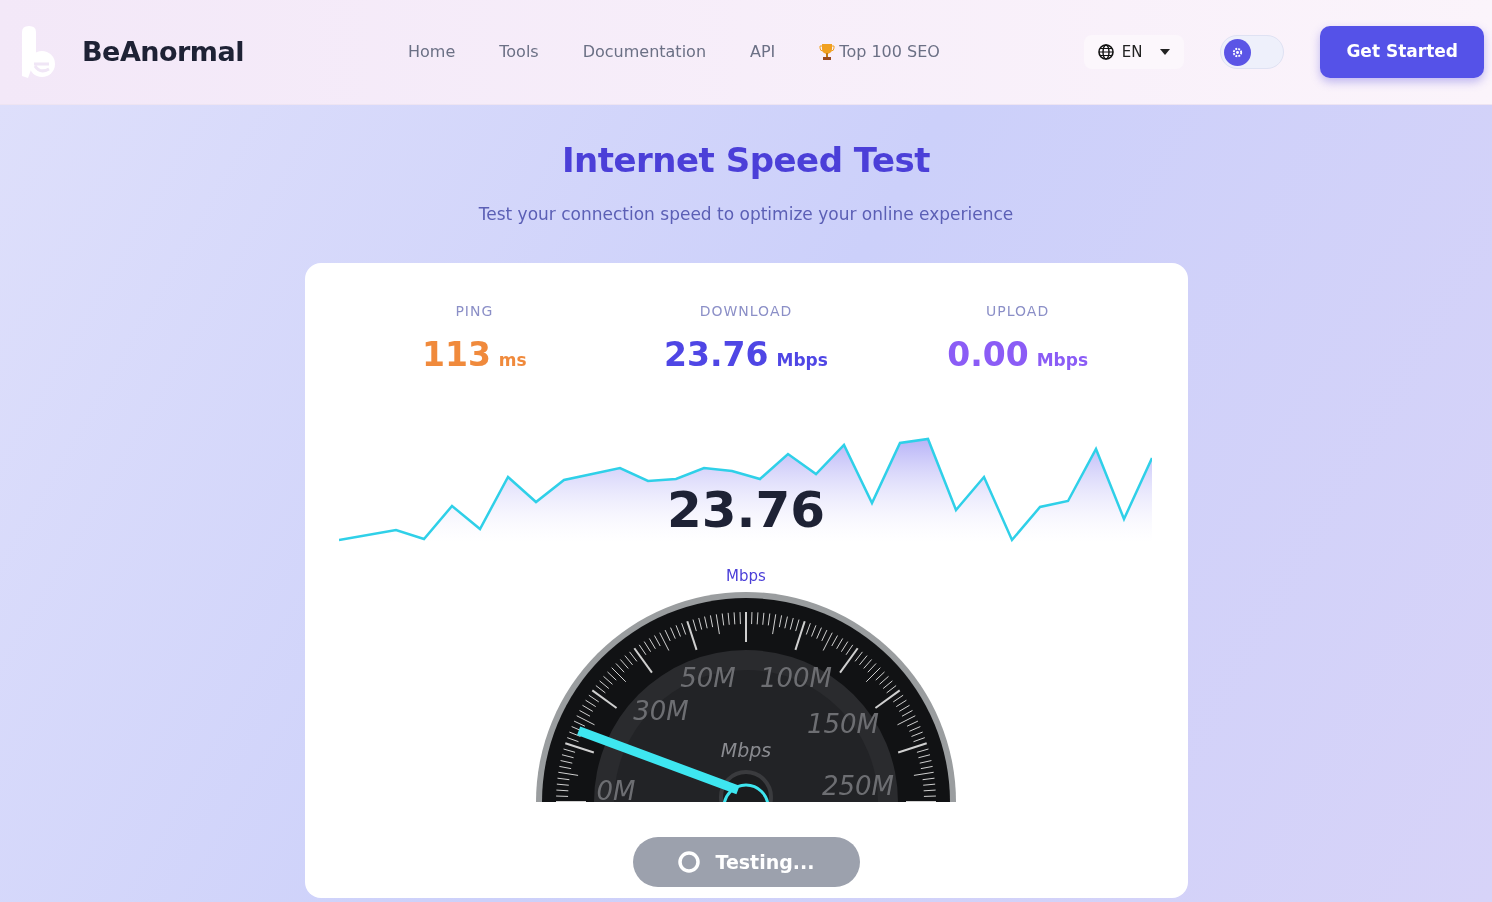 The height and width of the screenshot is (902, 1492). Describe the element at coordinates (1402, 52) in the screenshot. I see `get-started-button: Get Started` at that location.